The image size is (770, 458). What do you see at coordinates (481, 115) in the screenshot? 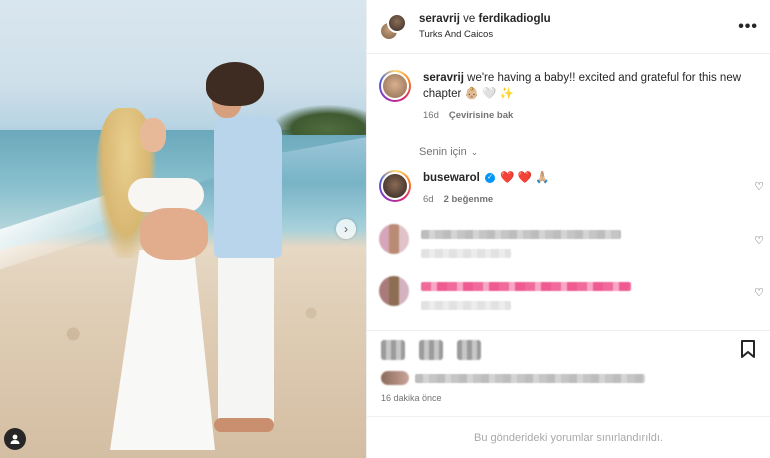
I see `translate-link: Çevirisine bak` at bounding box center [481, 115].